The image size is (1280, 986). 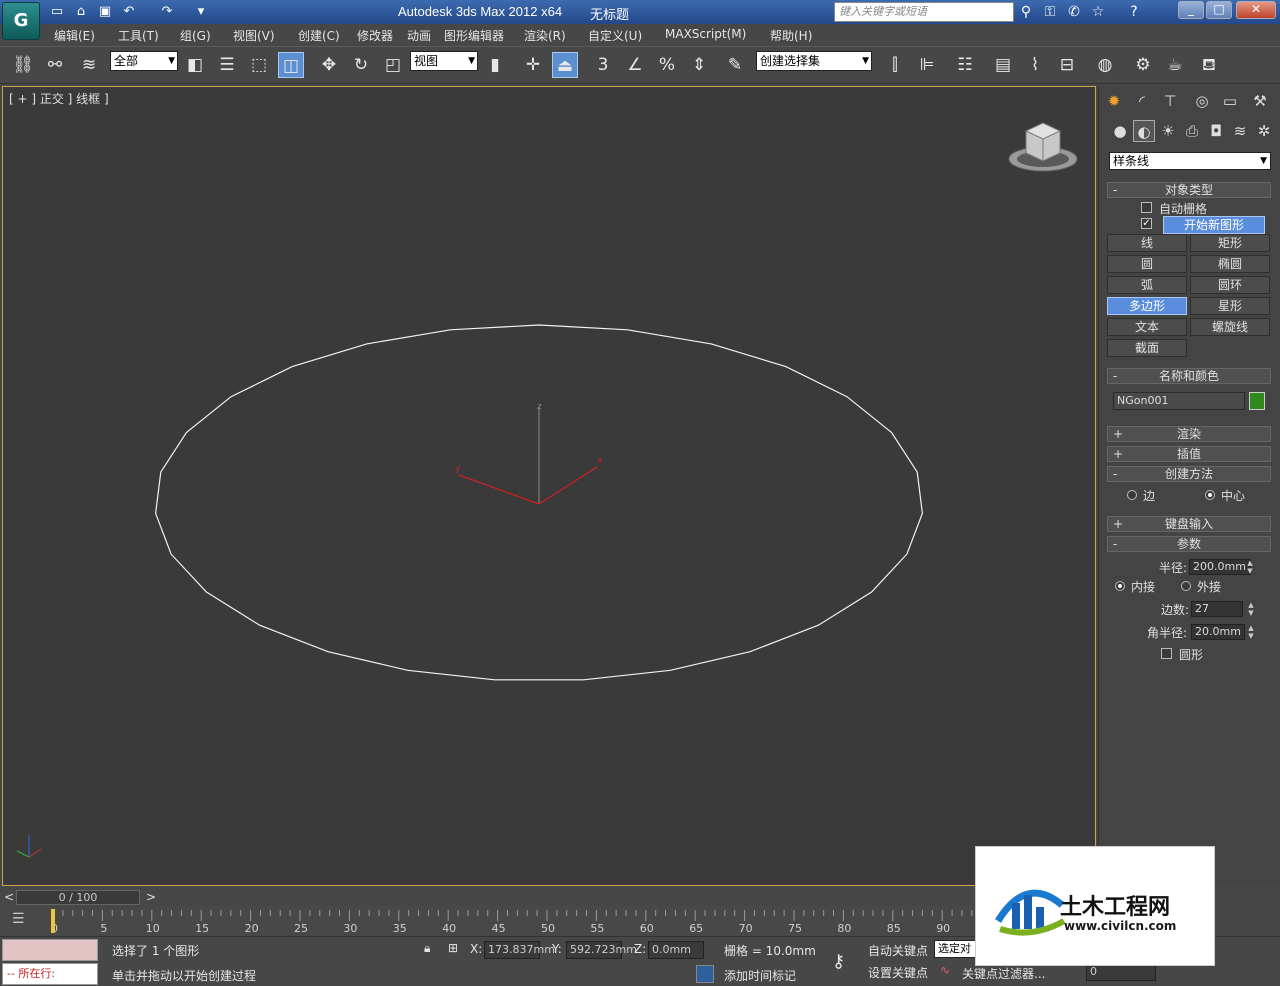 I want to click on snap-toggle-icon: 3, so click(x=603, y=65).